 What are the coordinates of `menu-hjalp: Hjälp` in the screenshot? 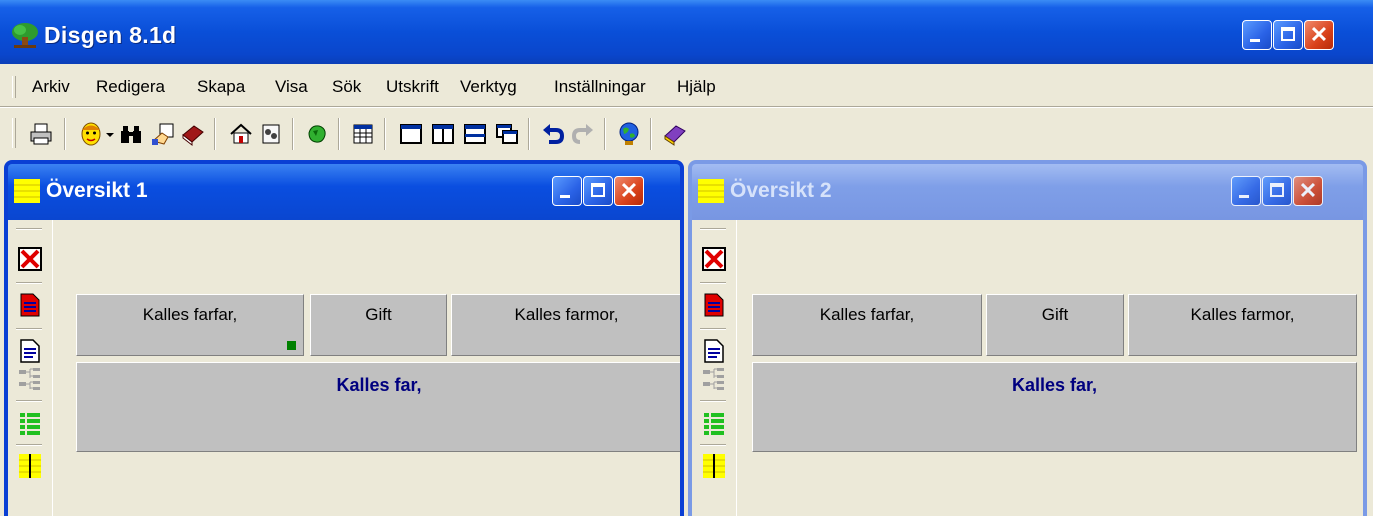 It's located at (696, 87).